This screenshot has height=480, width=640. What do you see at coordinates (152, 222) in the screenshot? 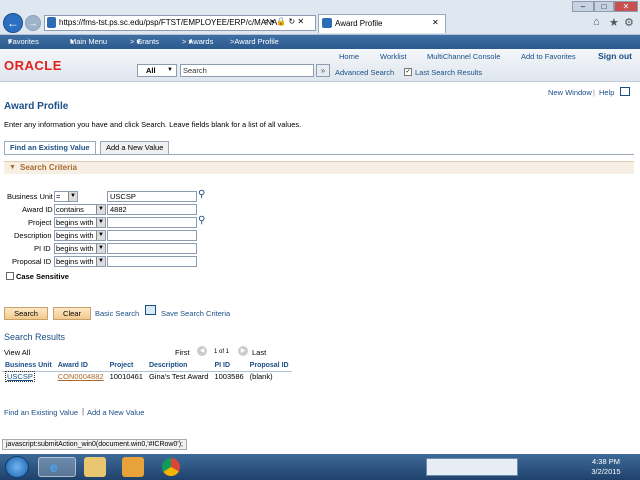
I see `project-input` at bounding box center [152, 222].